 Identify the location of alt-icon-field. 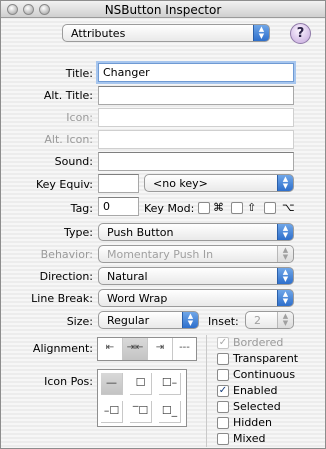
(196, 139).